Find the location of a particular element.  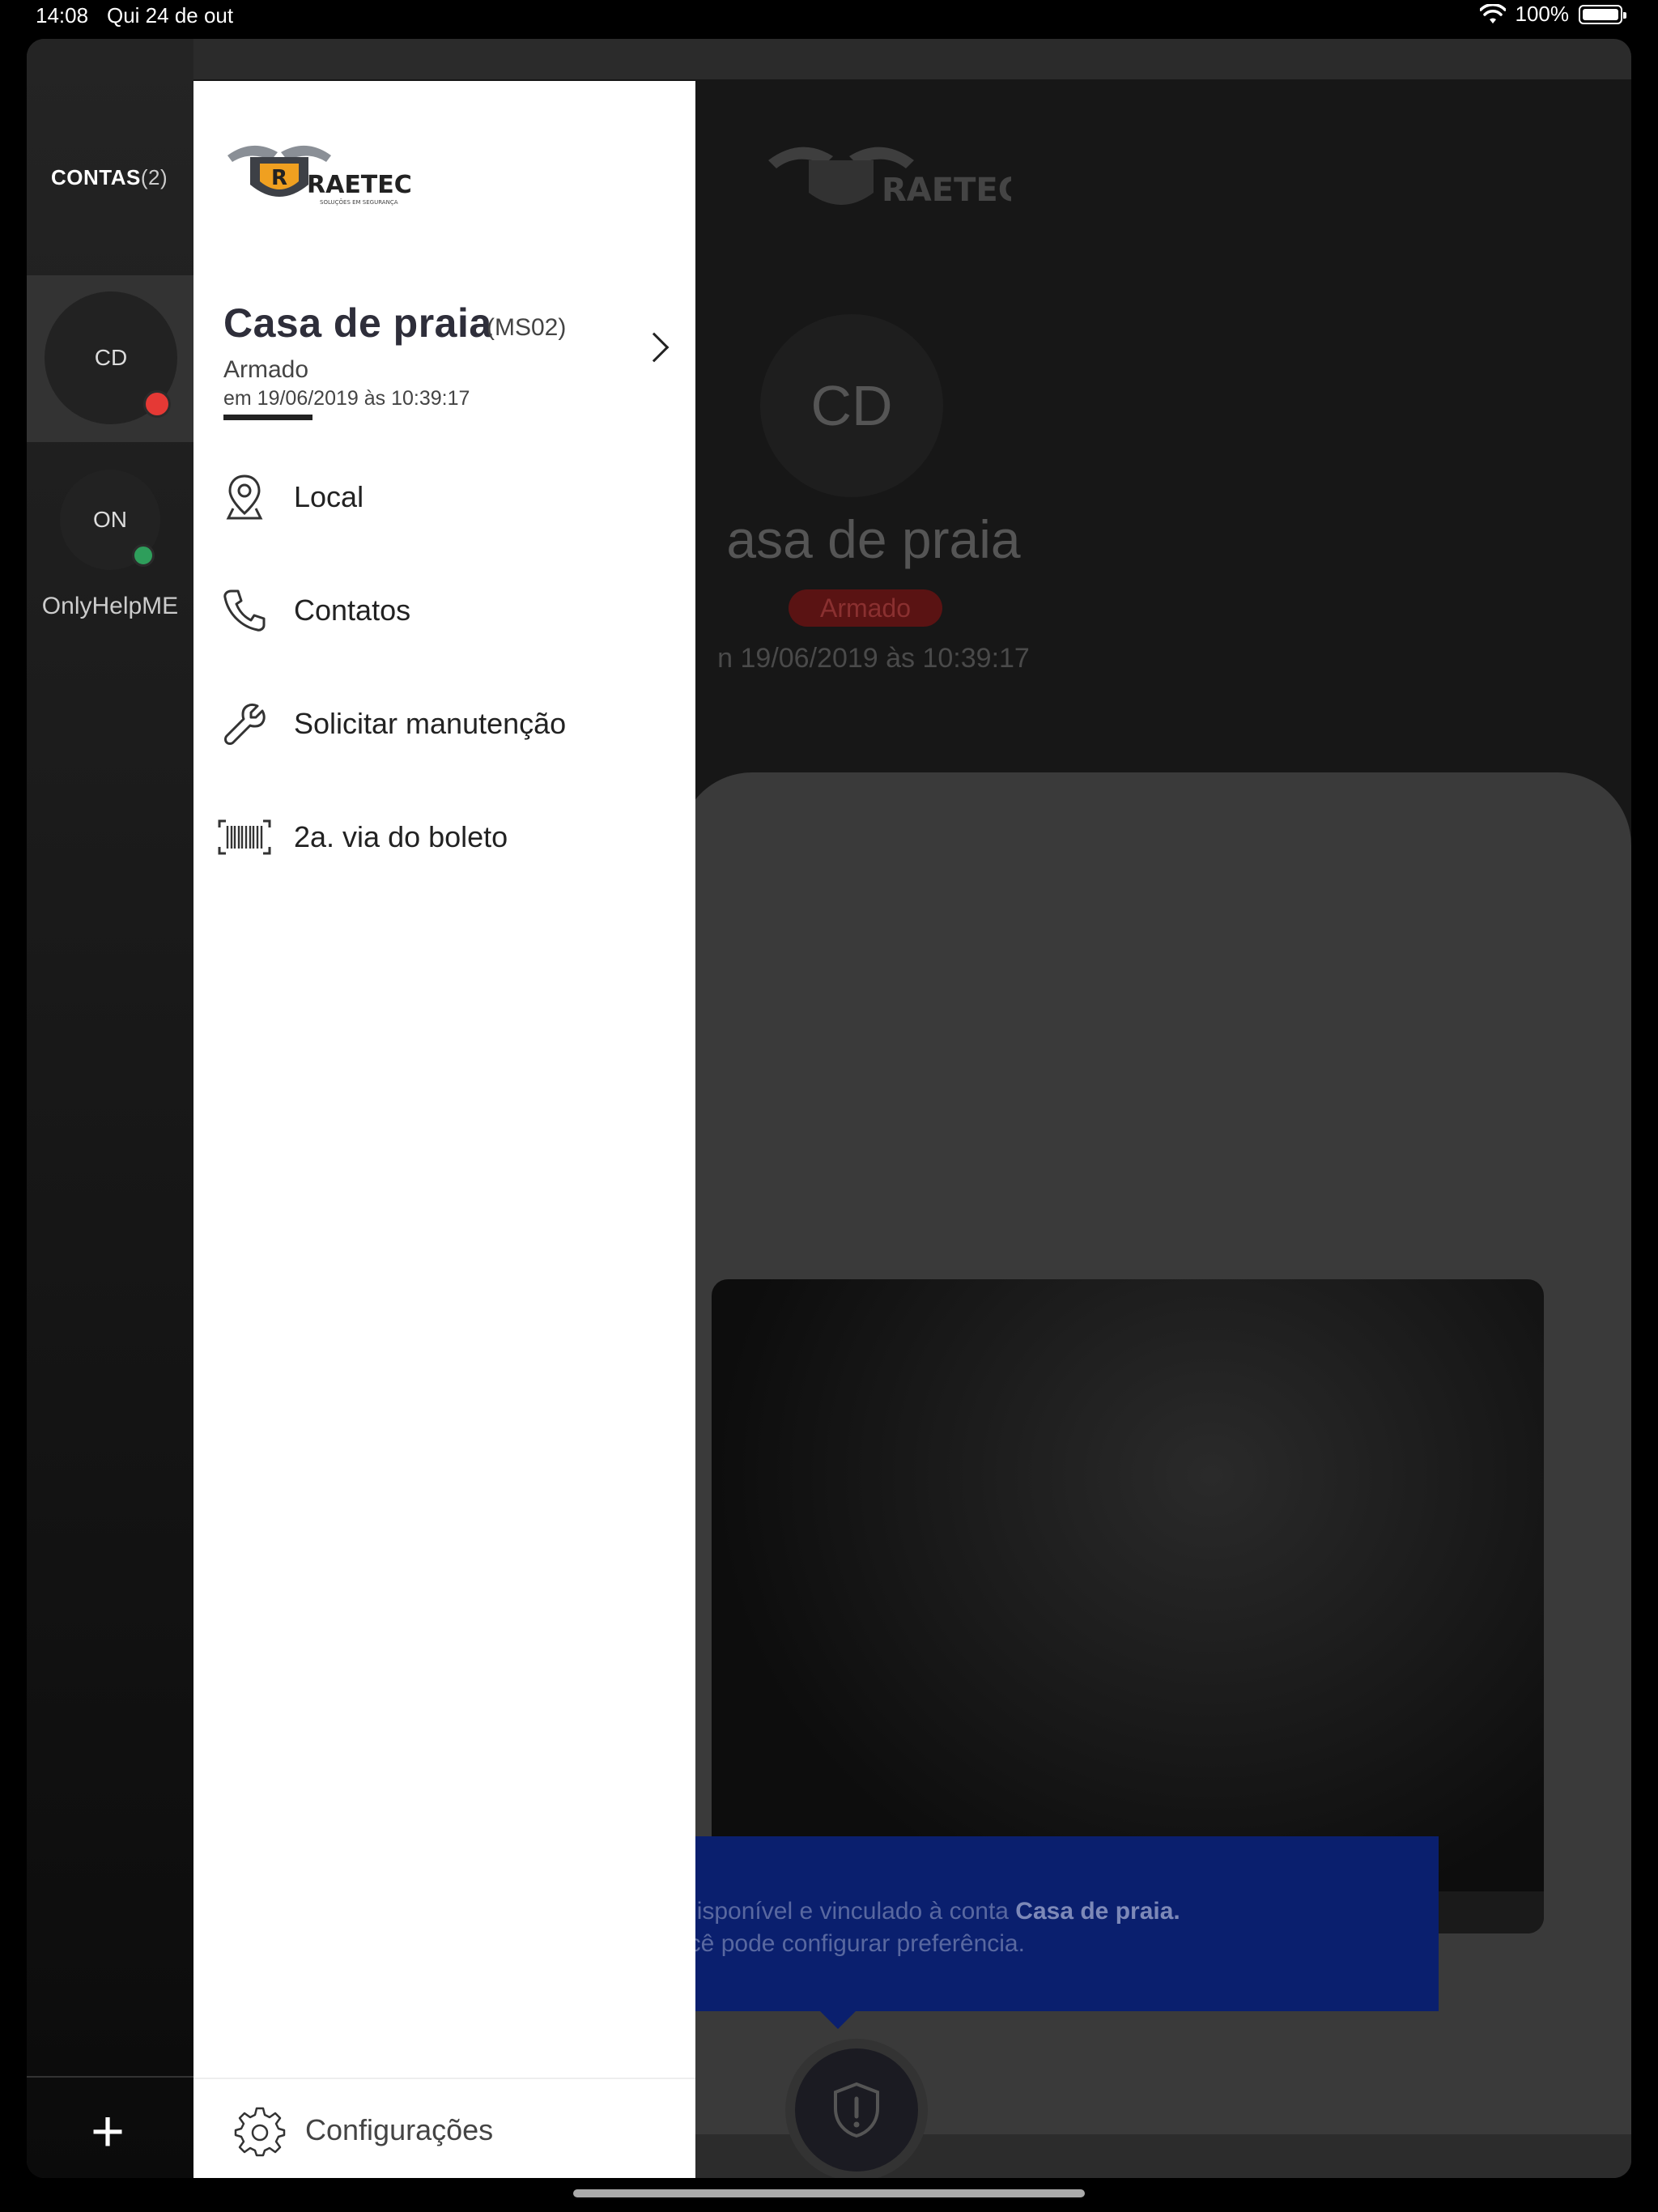

status-date: Qui 24 de out is located at coordinates (170, 16).